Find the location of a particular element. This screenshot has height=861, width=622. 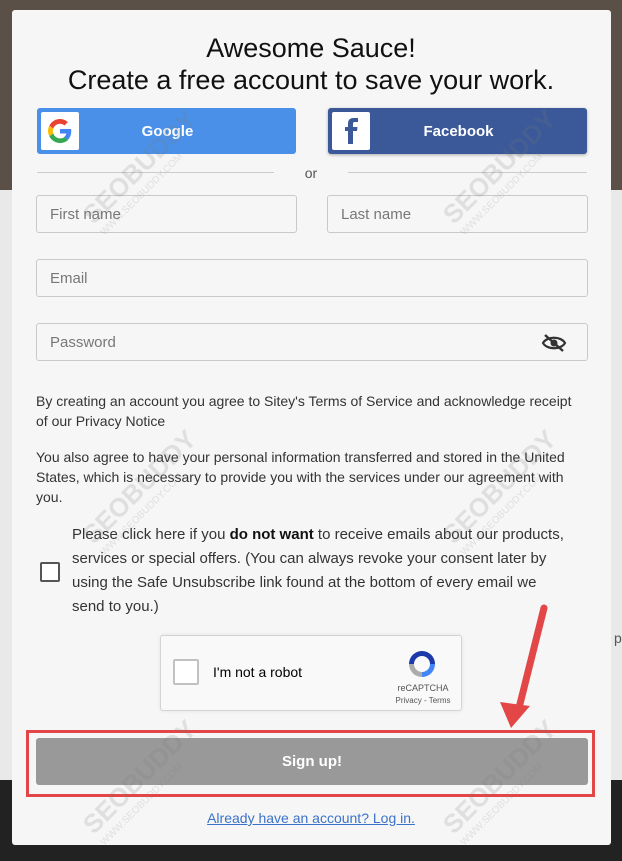

last-name-field is located at coordinates (457, 214).